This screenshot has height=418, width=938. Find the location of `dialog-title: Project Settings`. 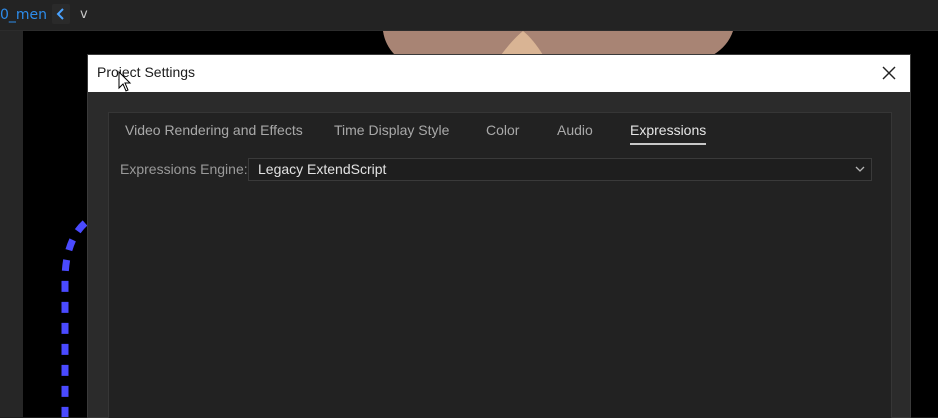

dialog-title: Project Settings is located at coordinates (146, 72).